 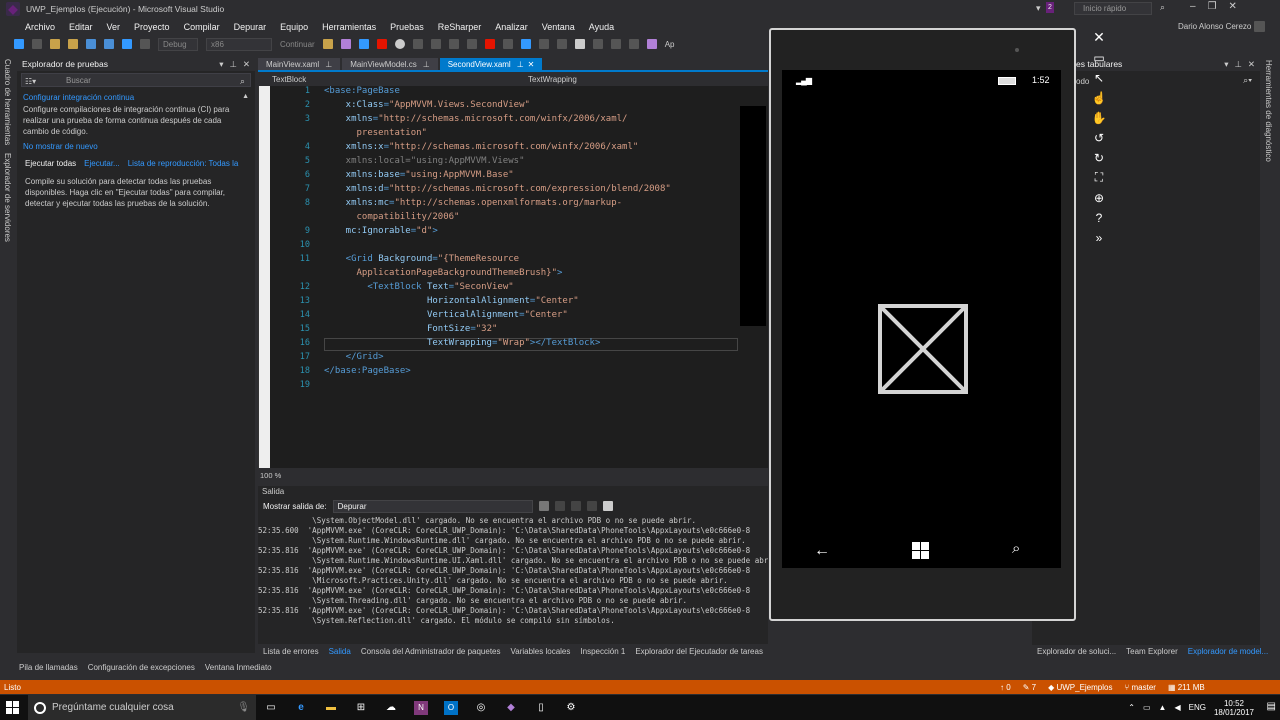 What do you see at coordinates (1193, 6) in the screenshot?
I see `minimize-icon: –` at bounding box center [1193, 6].